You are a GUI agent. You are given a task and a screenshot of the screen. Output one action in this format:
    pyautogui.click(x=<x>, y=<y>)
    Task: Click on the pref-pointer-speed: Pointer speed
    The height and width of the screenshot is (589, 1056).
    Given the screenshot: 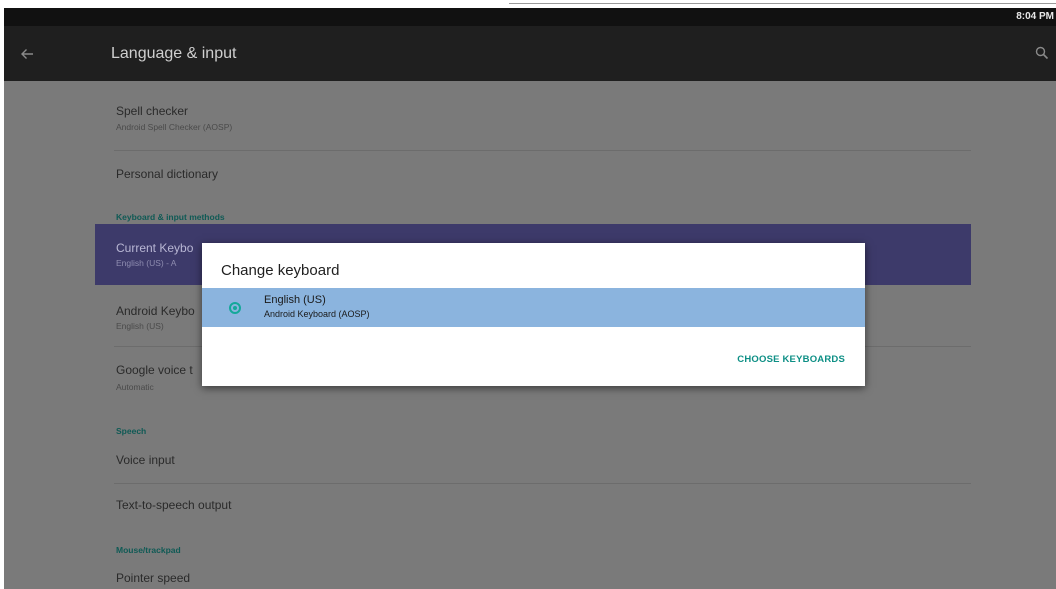 What is the action you would take?
    pyautogui.click(x=533, y=577)
    